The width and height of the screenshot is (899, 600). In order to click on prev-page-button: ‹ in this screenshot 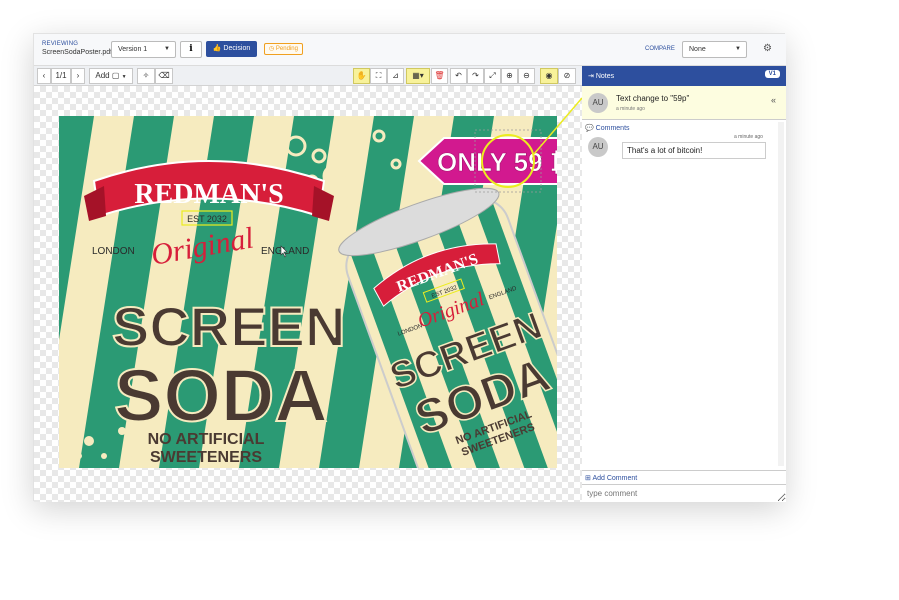, I will do `click(44, 76)`.